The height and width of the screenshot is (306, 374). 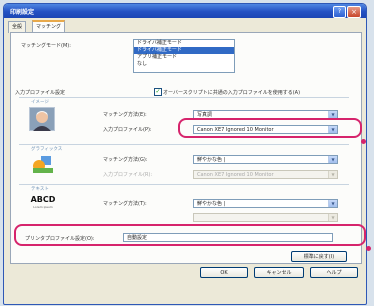 I want to click on annotation-highlight-profile, so click(x=270, y=128).